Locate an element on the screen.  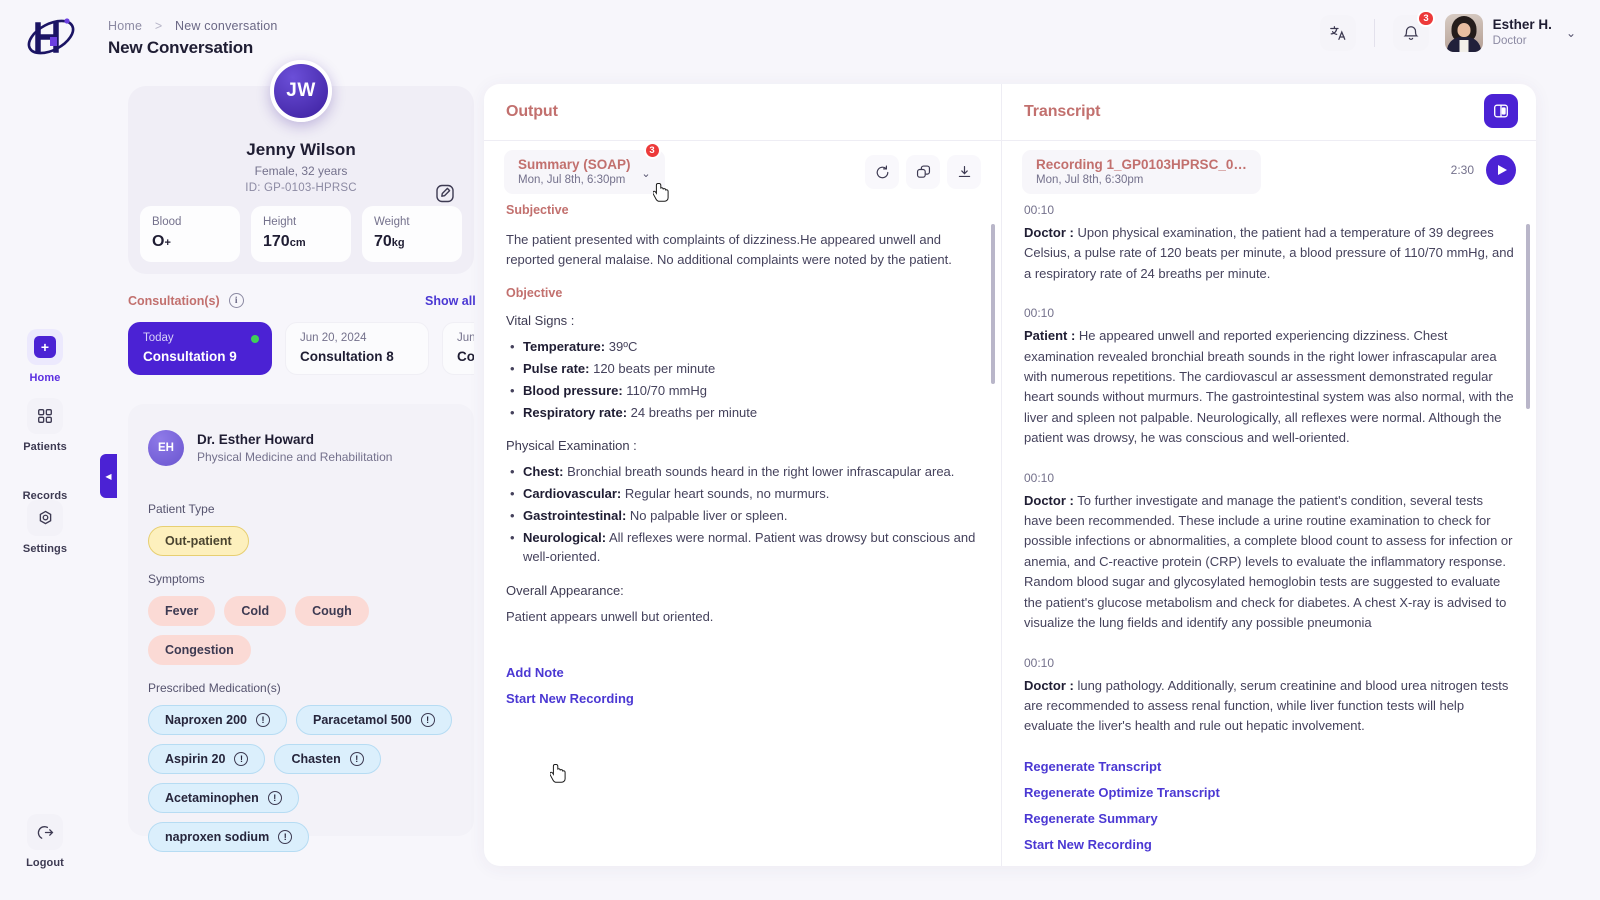
consultation-card: Jun 20, 2024 Consultation 8 is located at coordinates (357, 348).